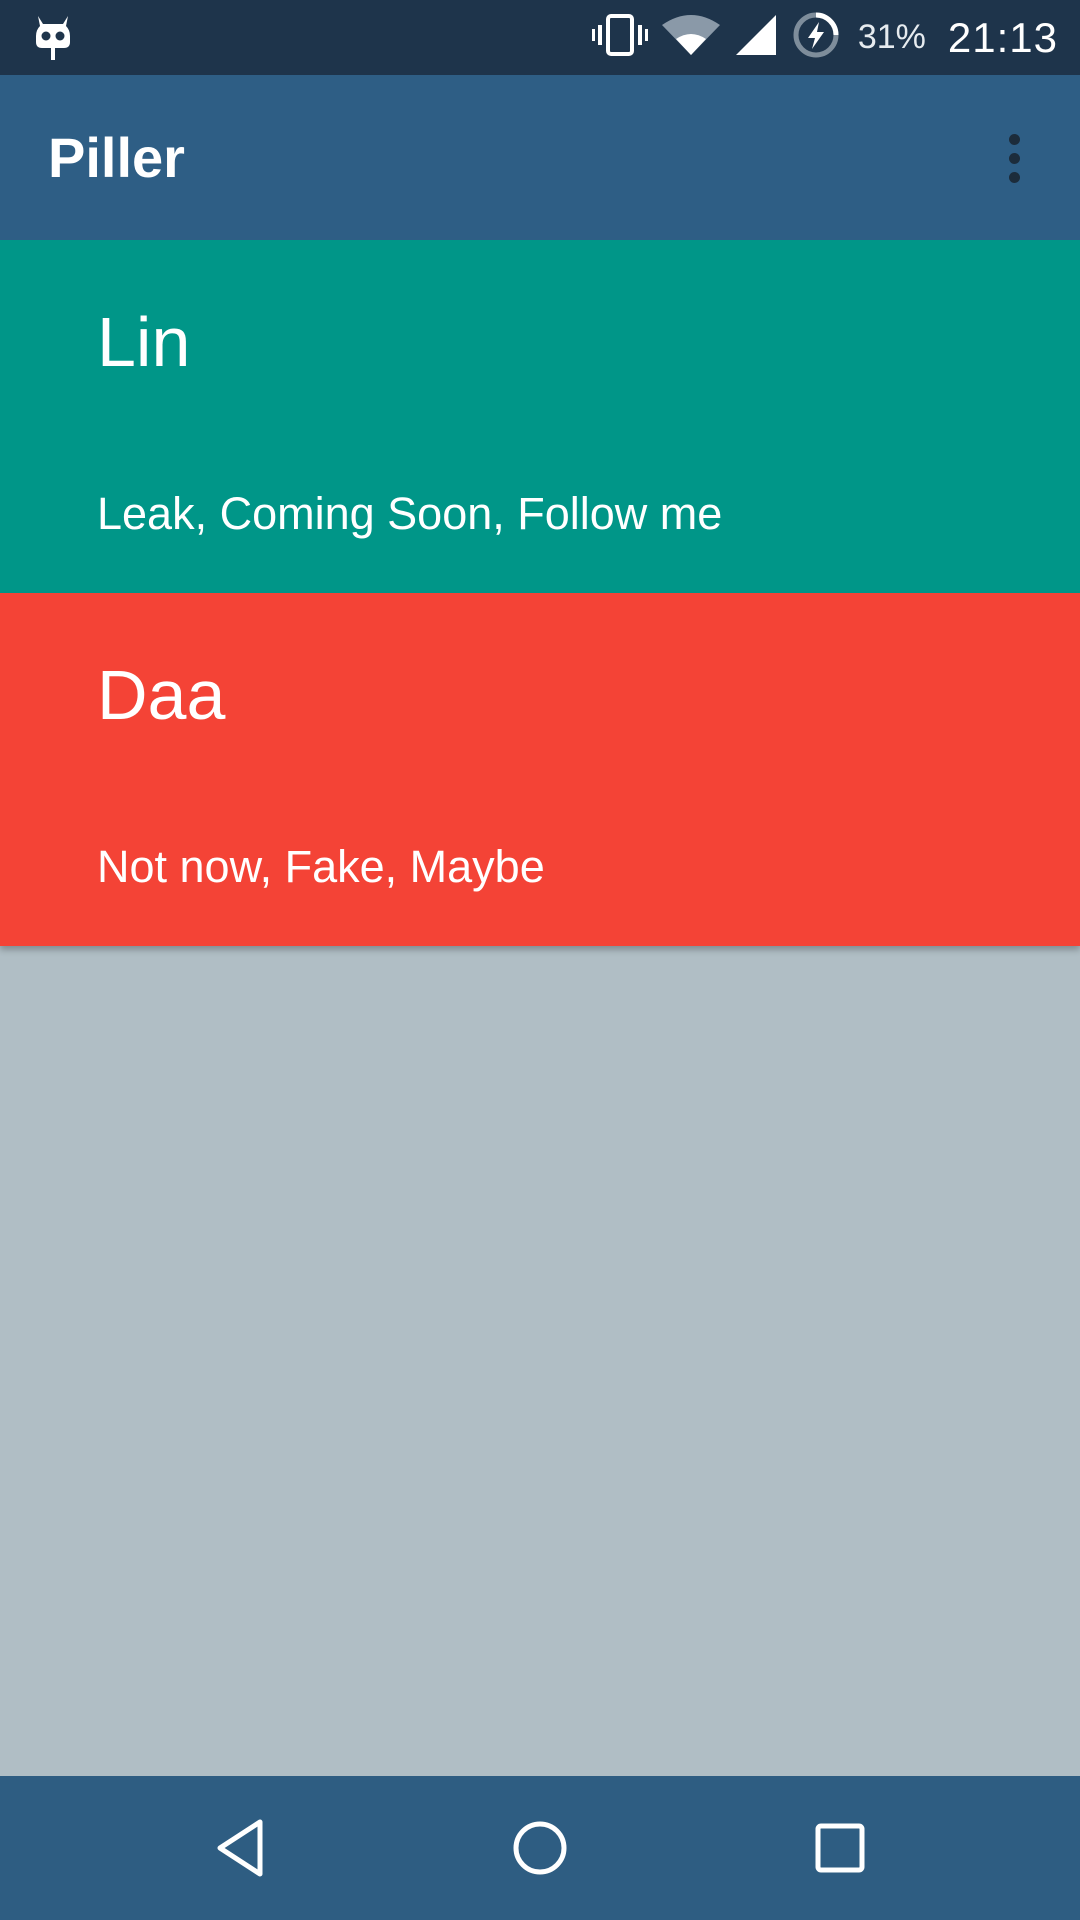  I want to click on recents-icon, so click(840, 1848).